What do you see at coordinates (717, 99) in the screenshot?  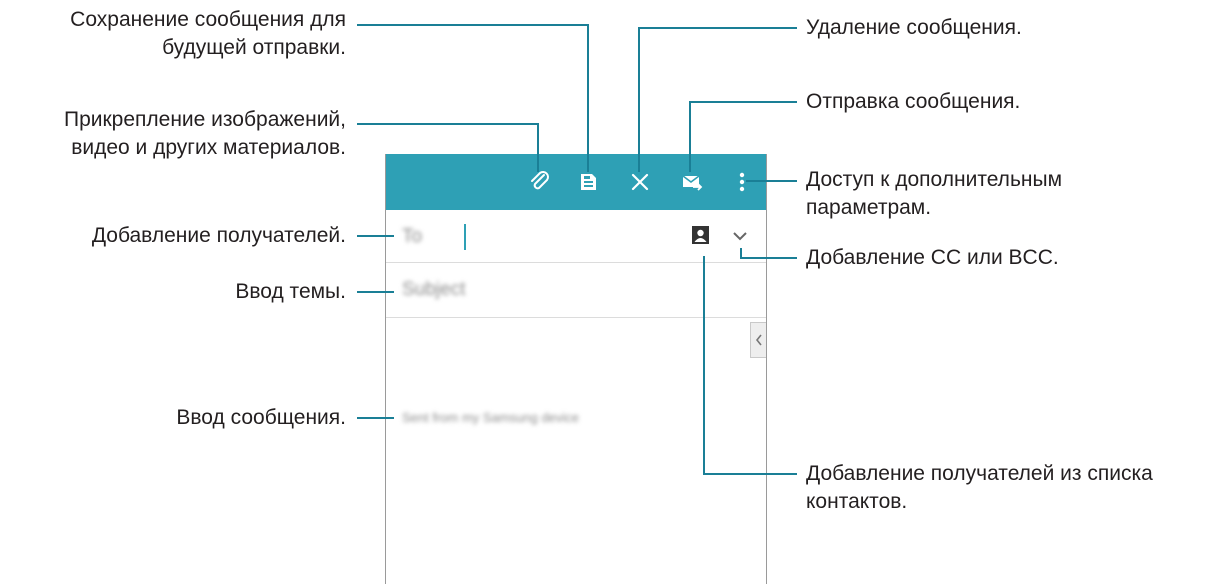 I see `leader-delete` at bounding box center [717, 99].